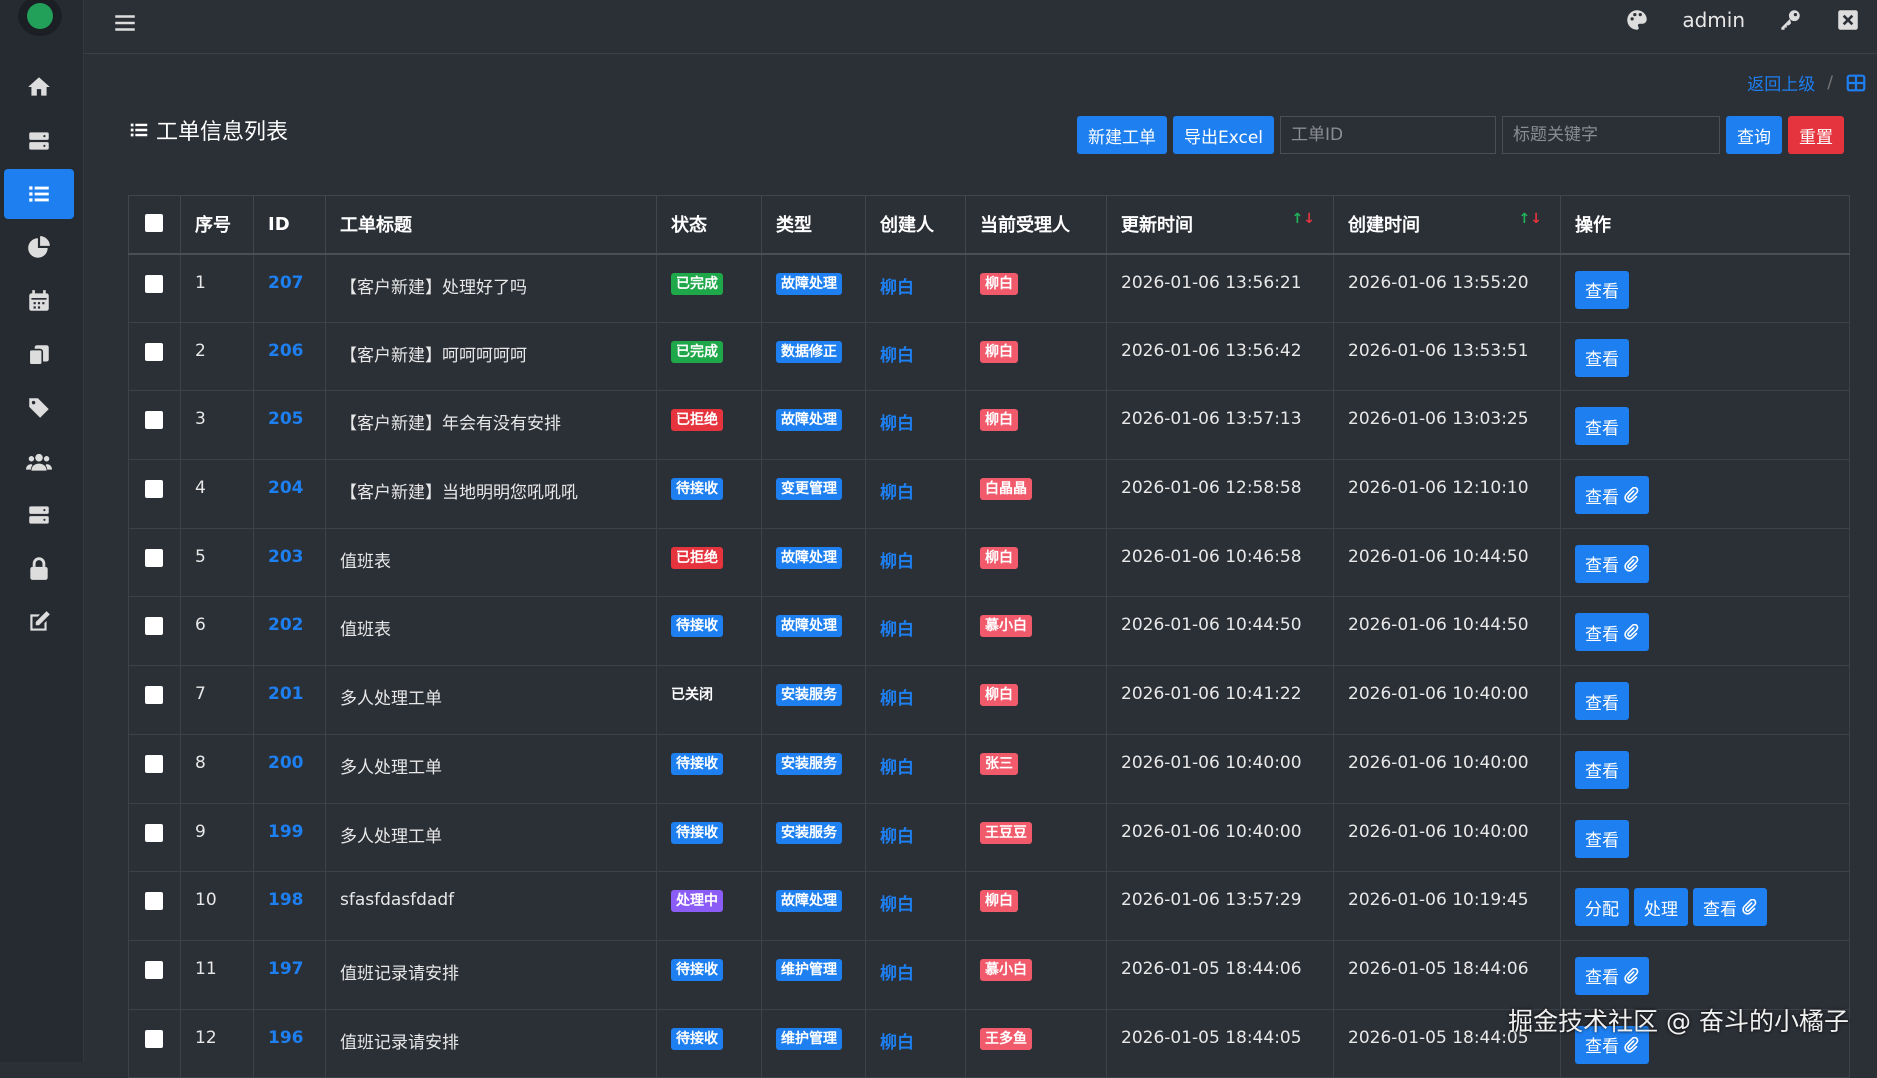  What do you see at coordinates (999, 557) in the screenshot?
I see `assignee-badge: 柳白` at bounding box center [999, 557].